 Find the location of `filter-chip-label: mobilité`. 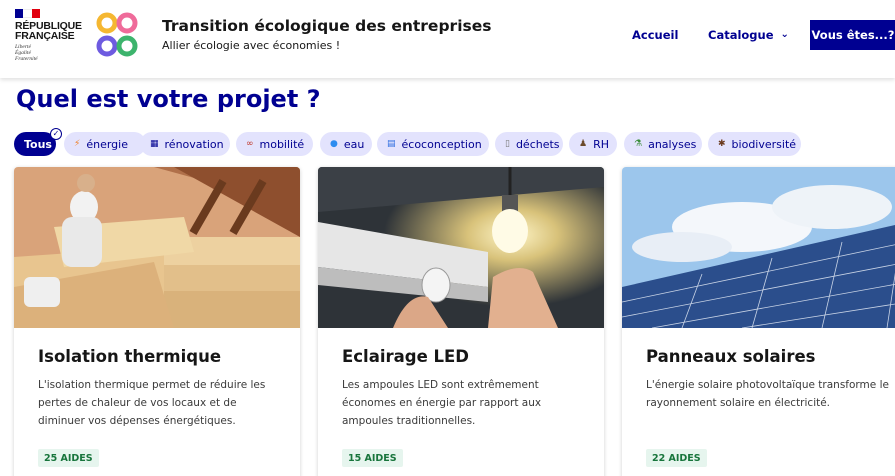

filter-chip-label: mobilité is located at coordinates (282, 144).